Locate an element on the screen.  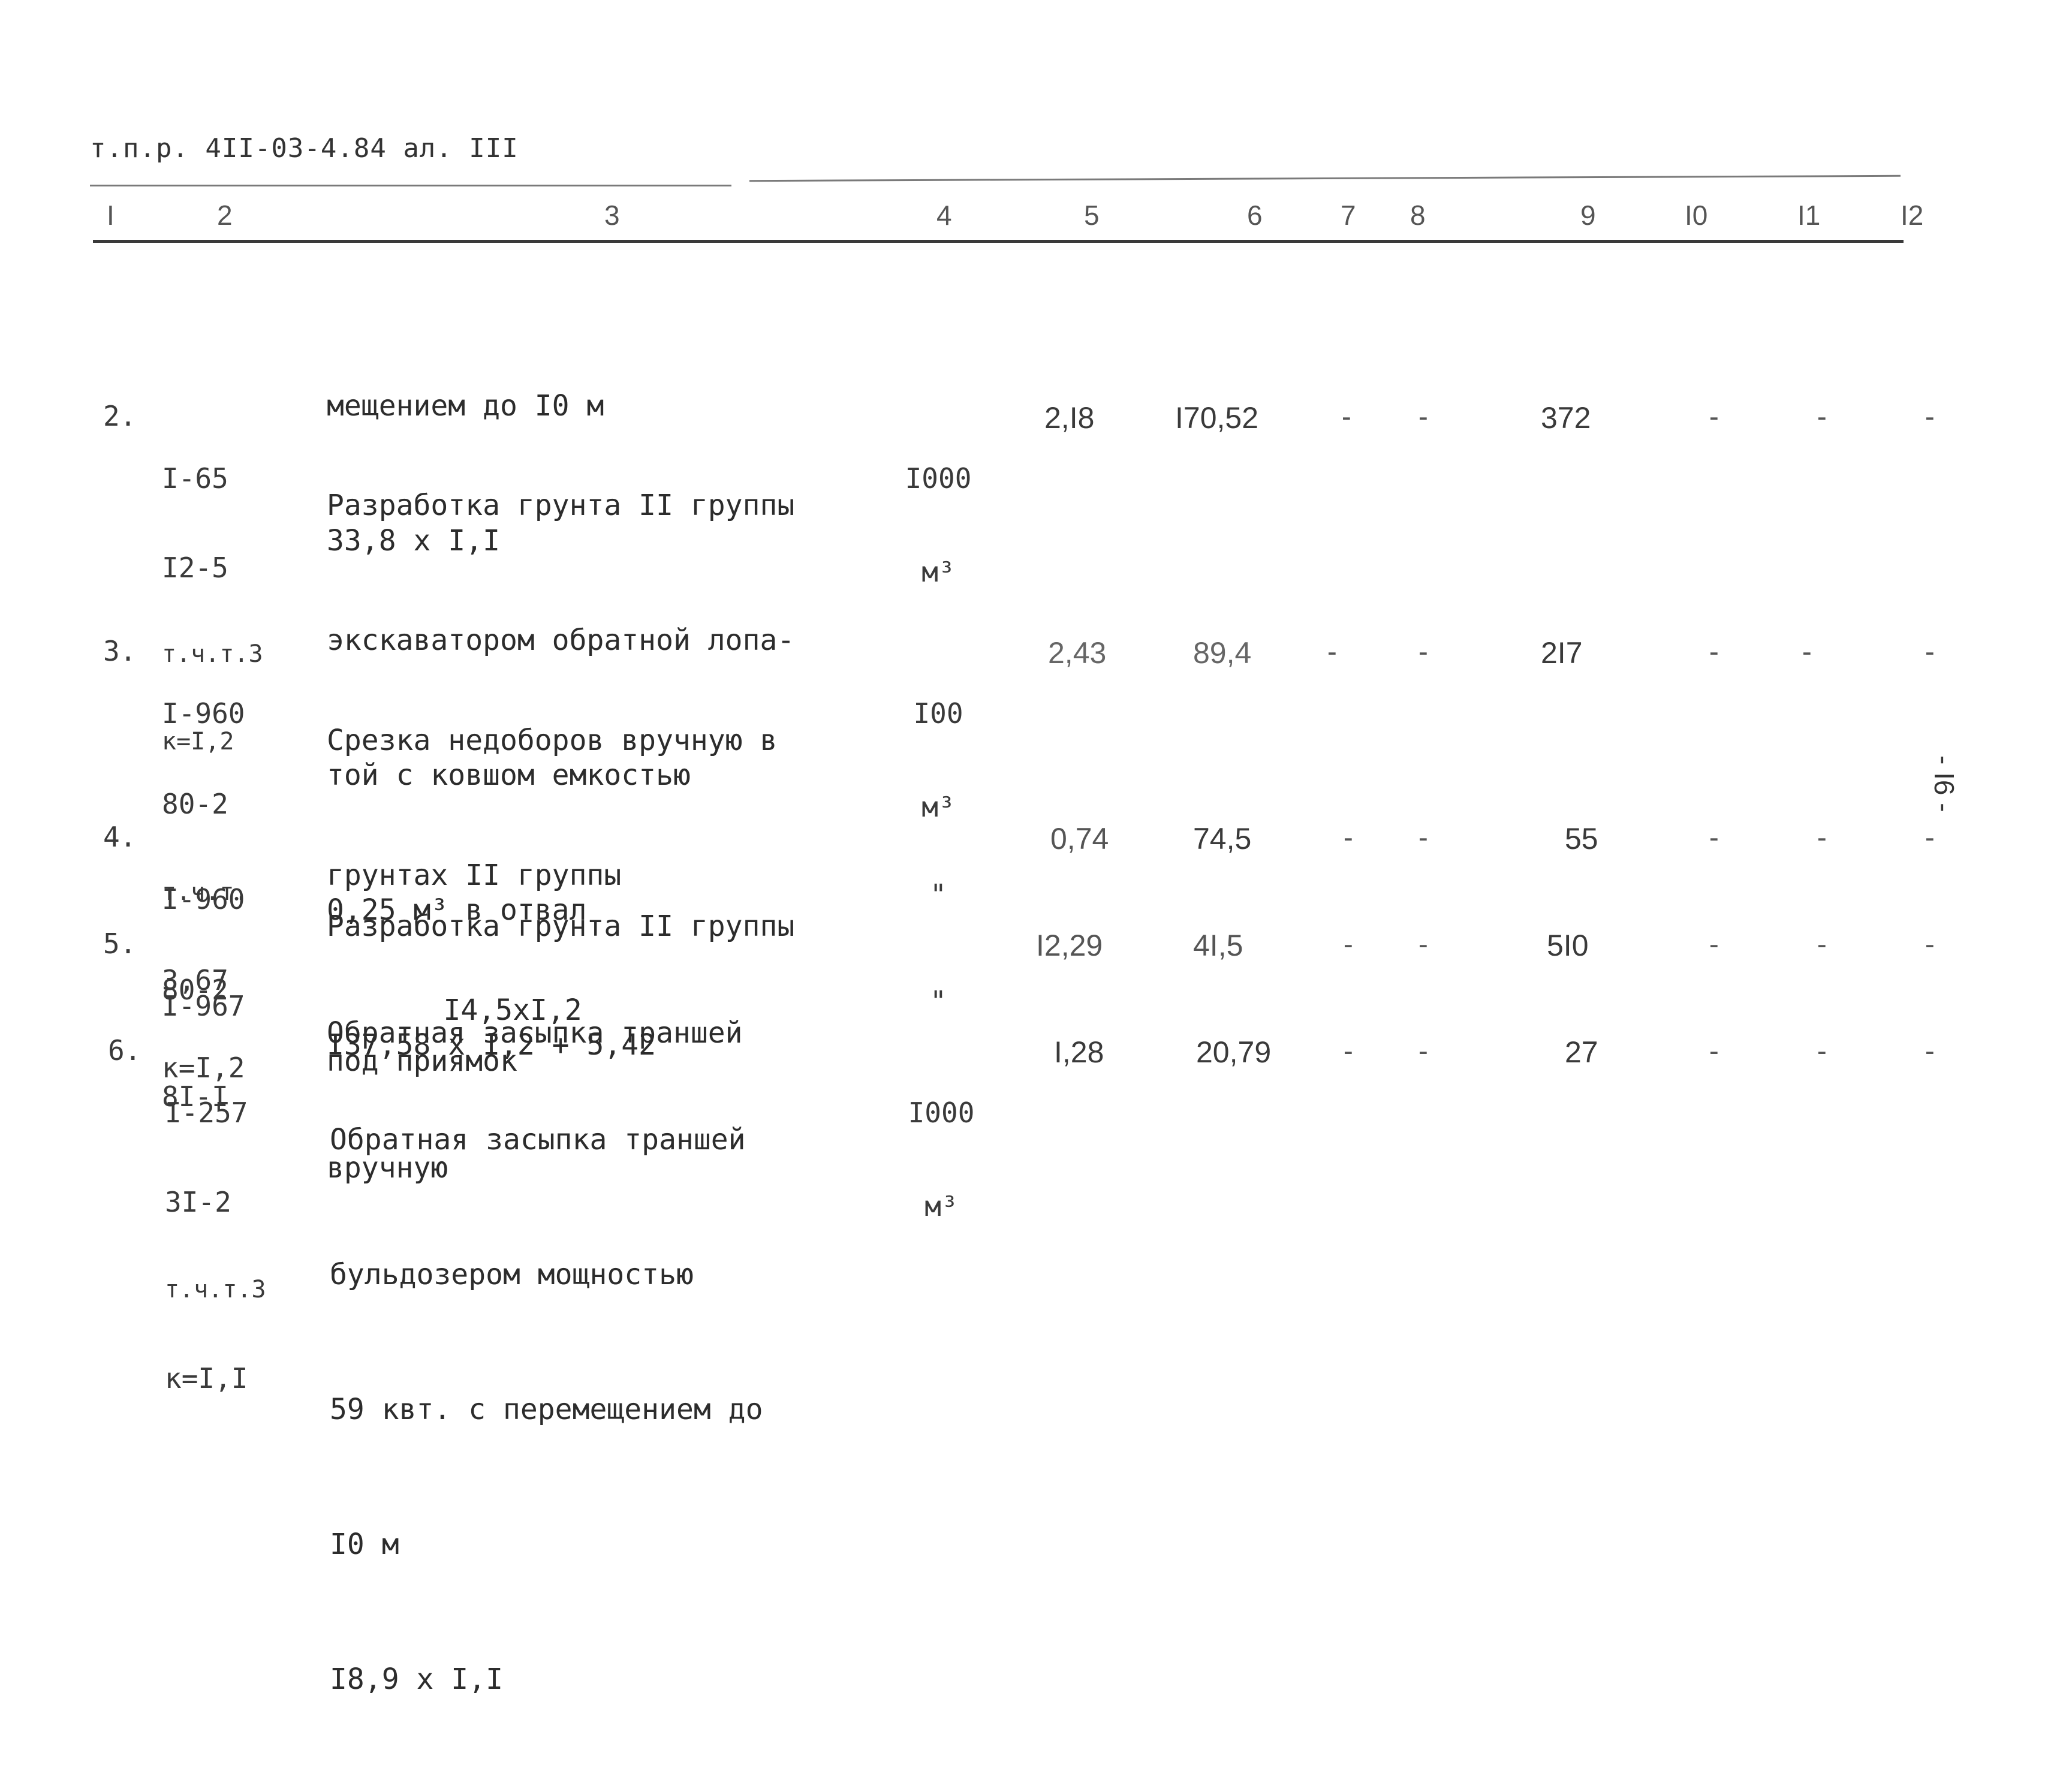
cell-col9: 55 is located at coordinates (1582, 839).